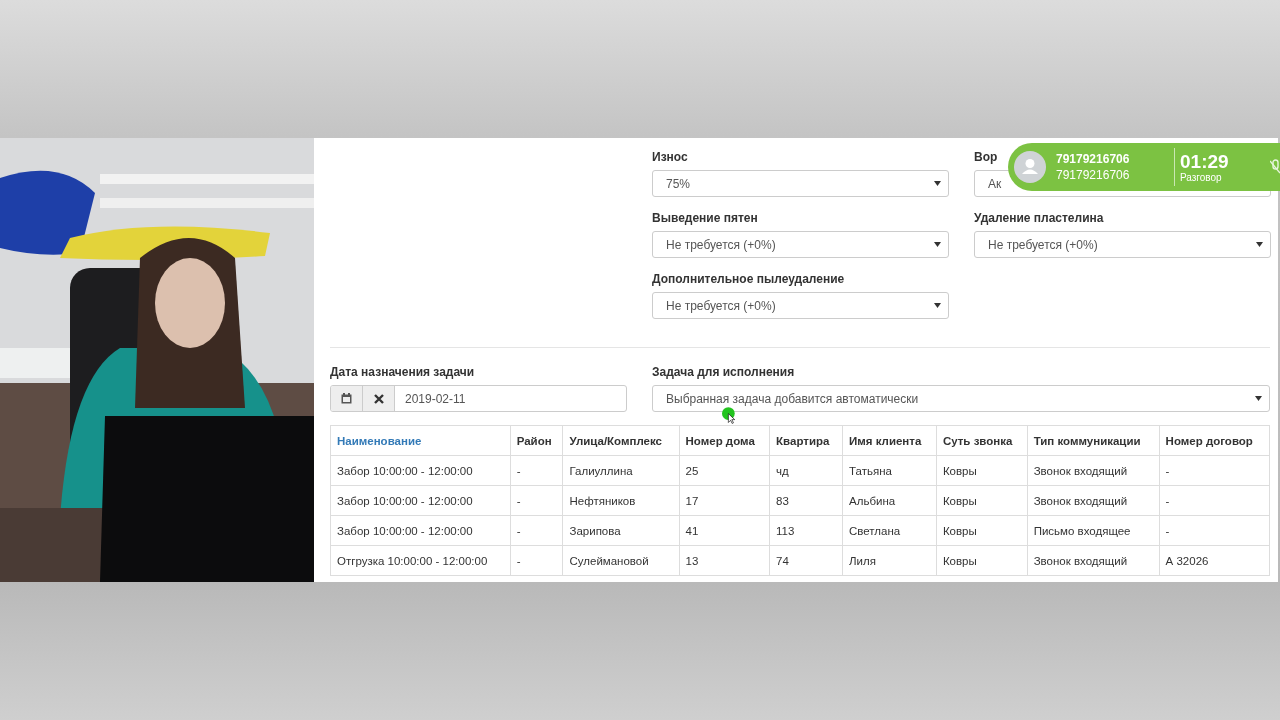 The image size is (1280, 720). I want to click on column-header: Район, so click(536, 440).